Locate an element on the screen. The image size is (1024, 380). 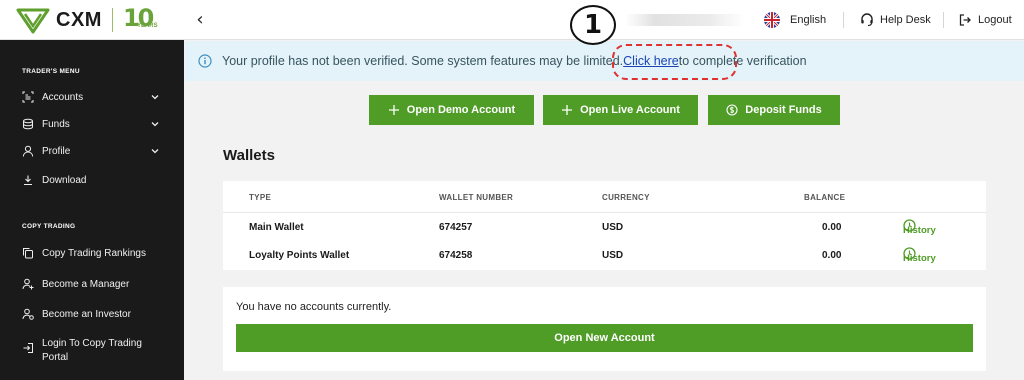
deposit-funds-button: Deposit Funds is located at coordinates (774, 110).